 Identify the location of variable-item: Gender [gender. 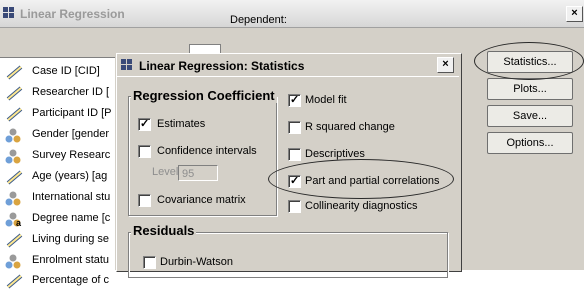
(57, 135).